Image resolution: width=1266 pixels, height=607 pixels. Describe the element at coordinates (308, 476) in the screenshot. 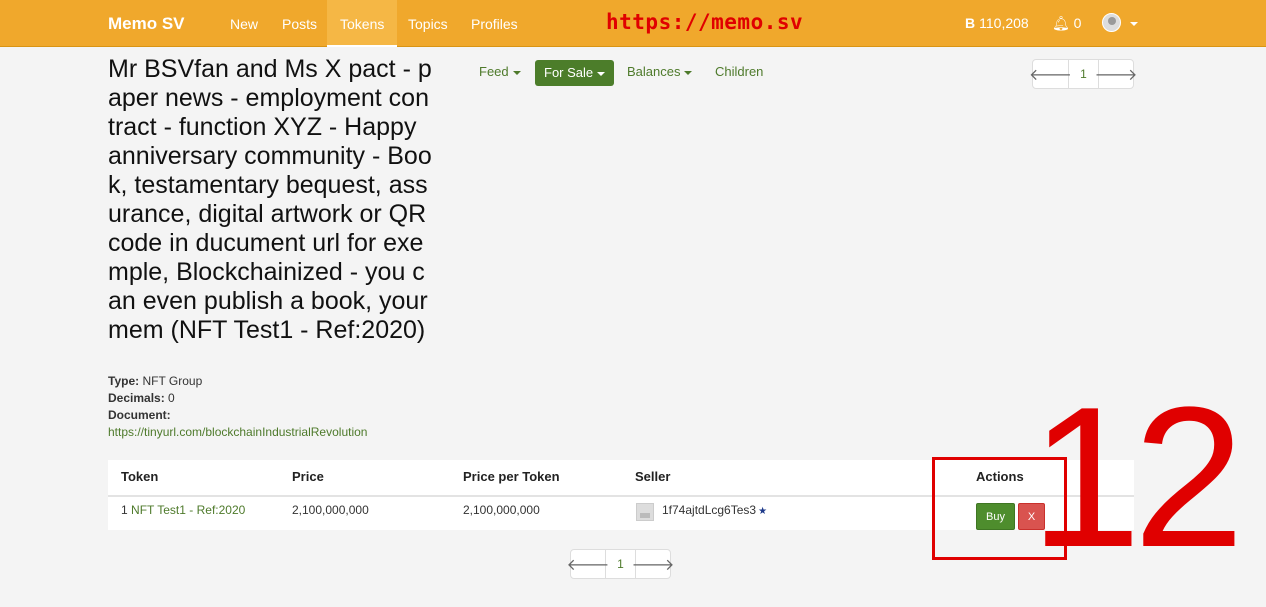

I see `header-price: Price` at that location.